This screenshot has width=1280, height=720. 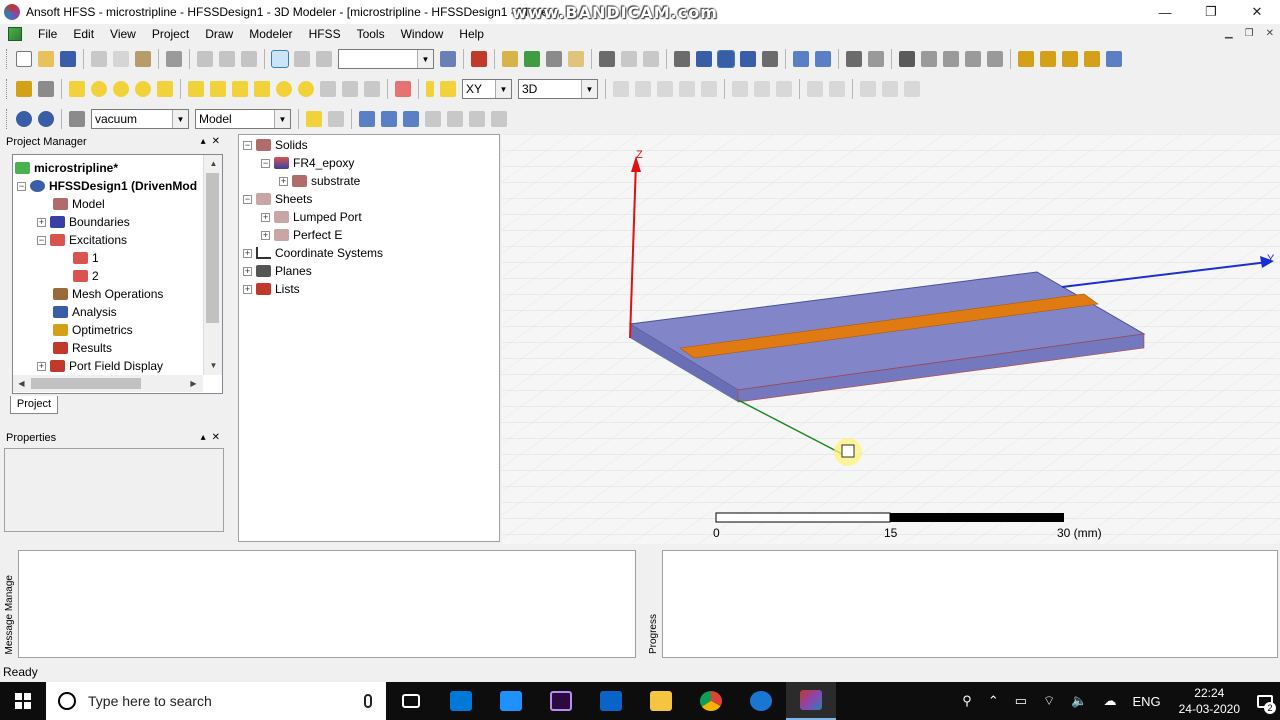 I want to click on point-icon, so click(x=430, y=89).